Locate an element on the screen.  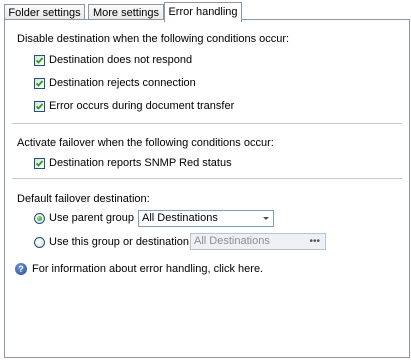
checkbox-label: Error occurs during document transfer is located at coordinates (142, 106).